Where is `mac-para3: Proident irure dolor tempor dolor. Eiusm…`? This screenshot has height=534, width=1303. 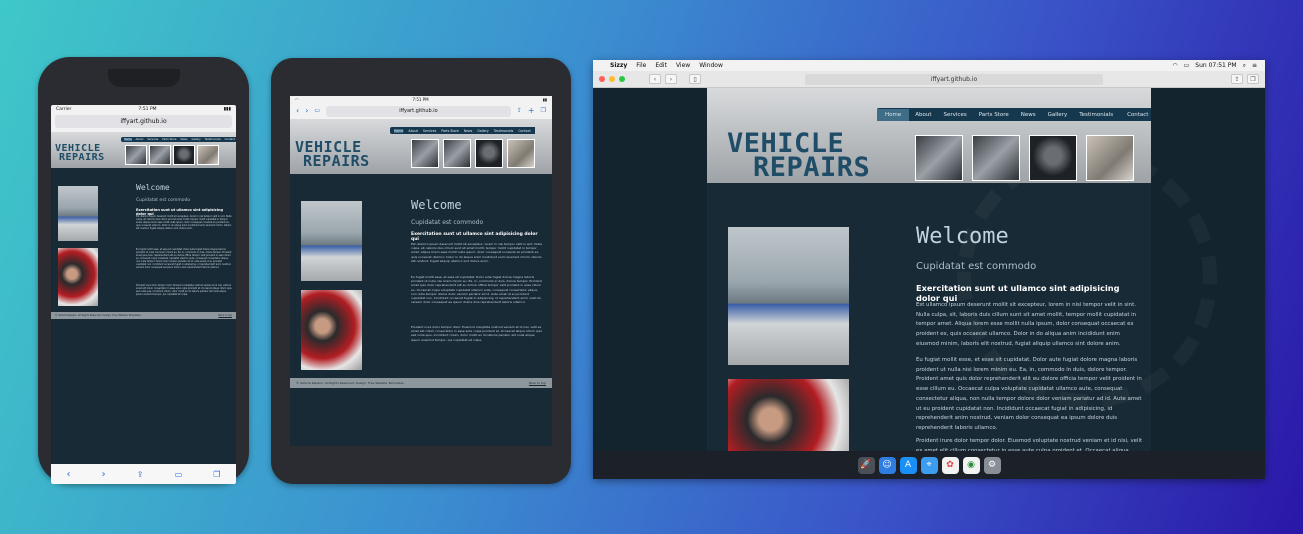 mac-para3: Proident irure dolor tempor dolor. Eiusm… is located at coordinates (1029, 444).